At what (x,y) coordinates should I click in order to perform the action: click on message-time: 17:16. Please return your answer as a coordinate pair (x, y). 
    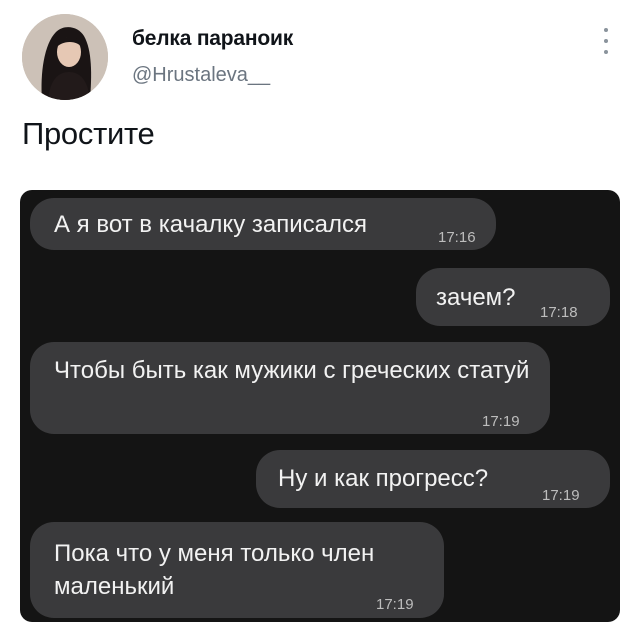
    Looking at the image, I should click on (457, 237).